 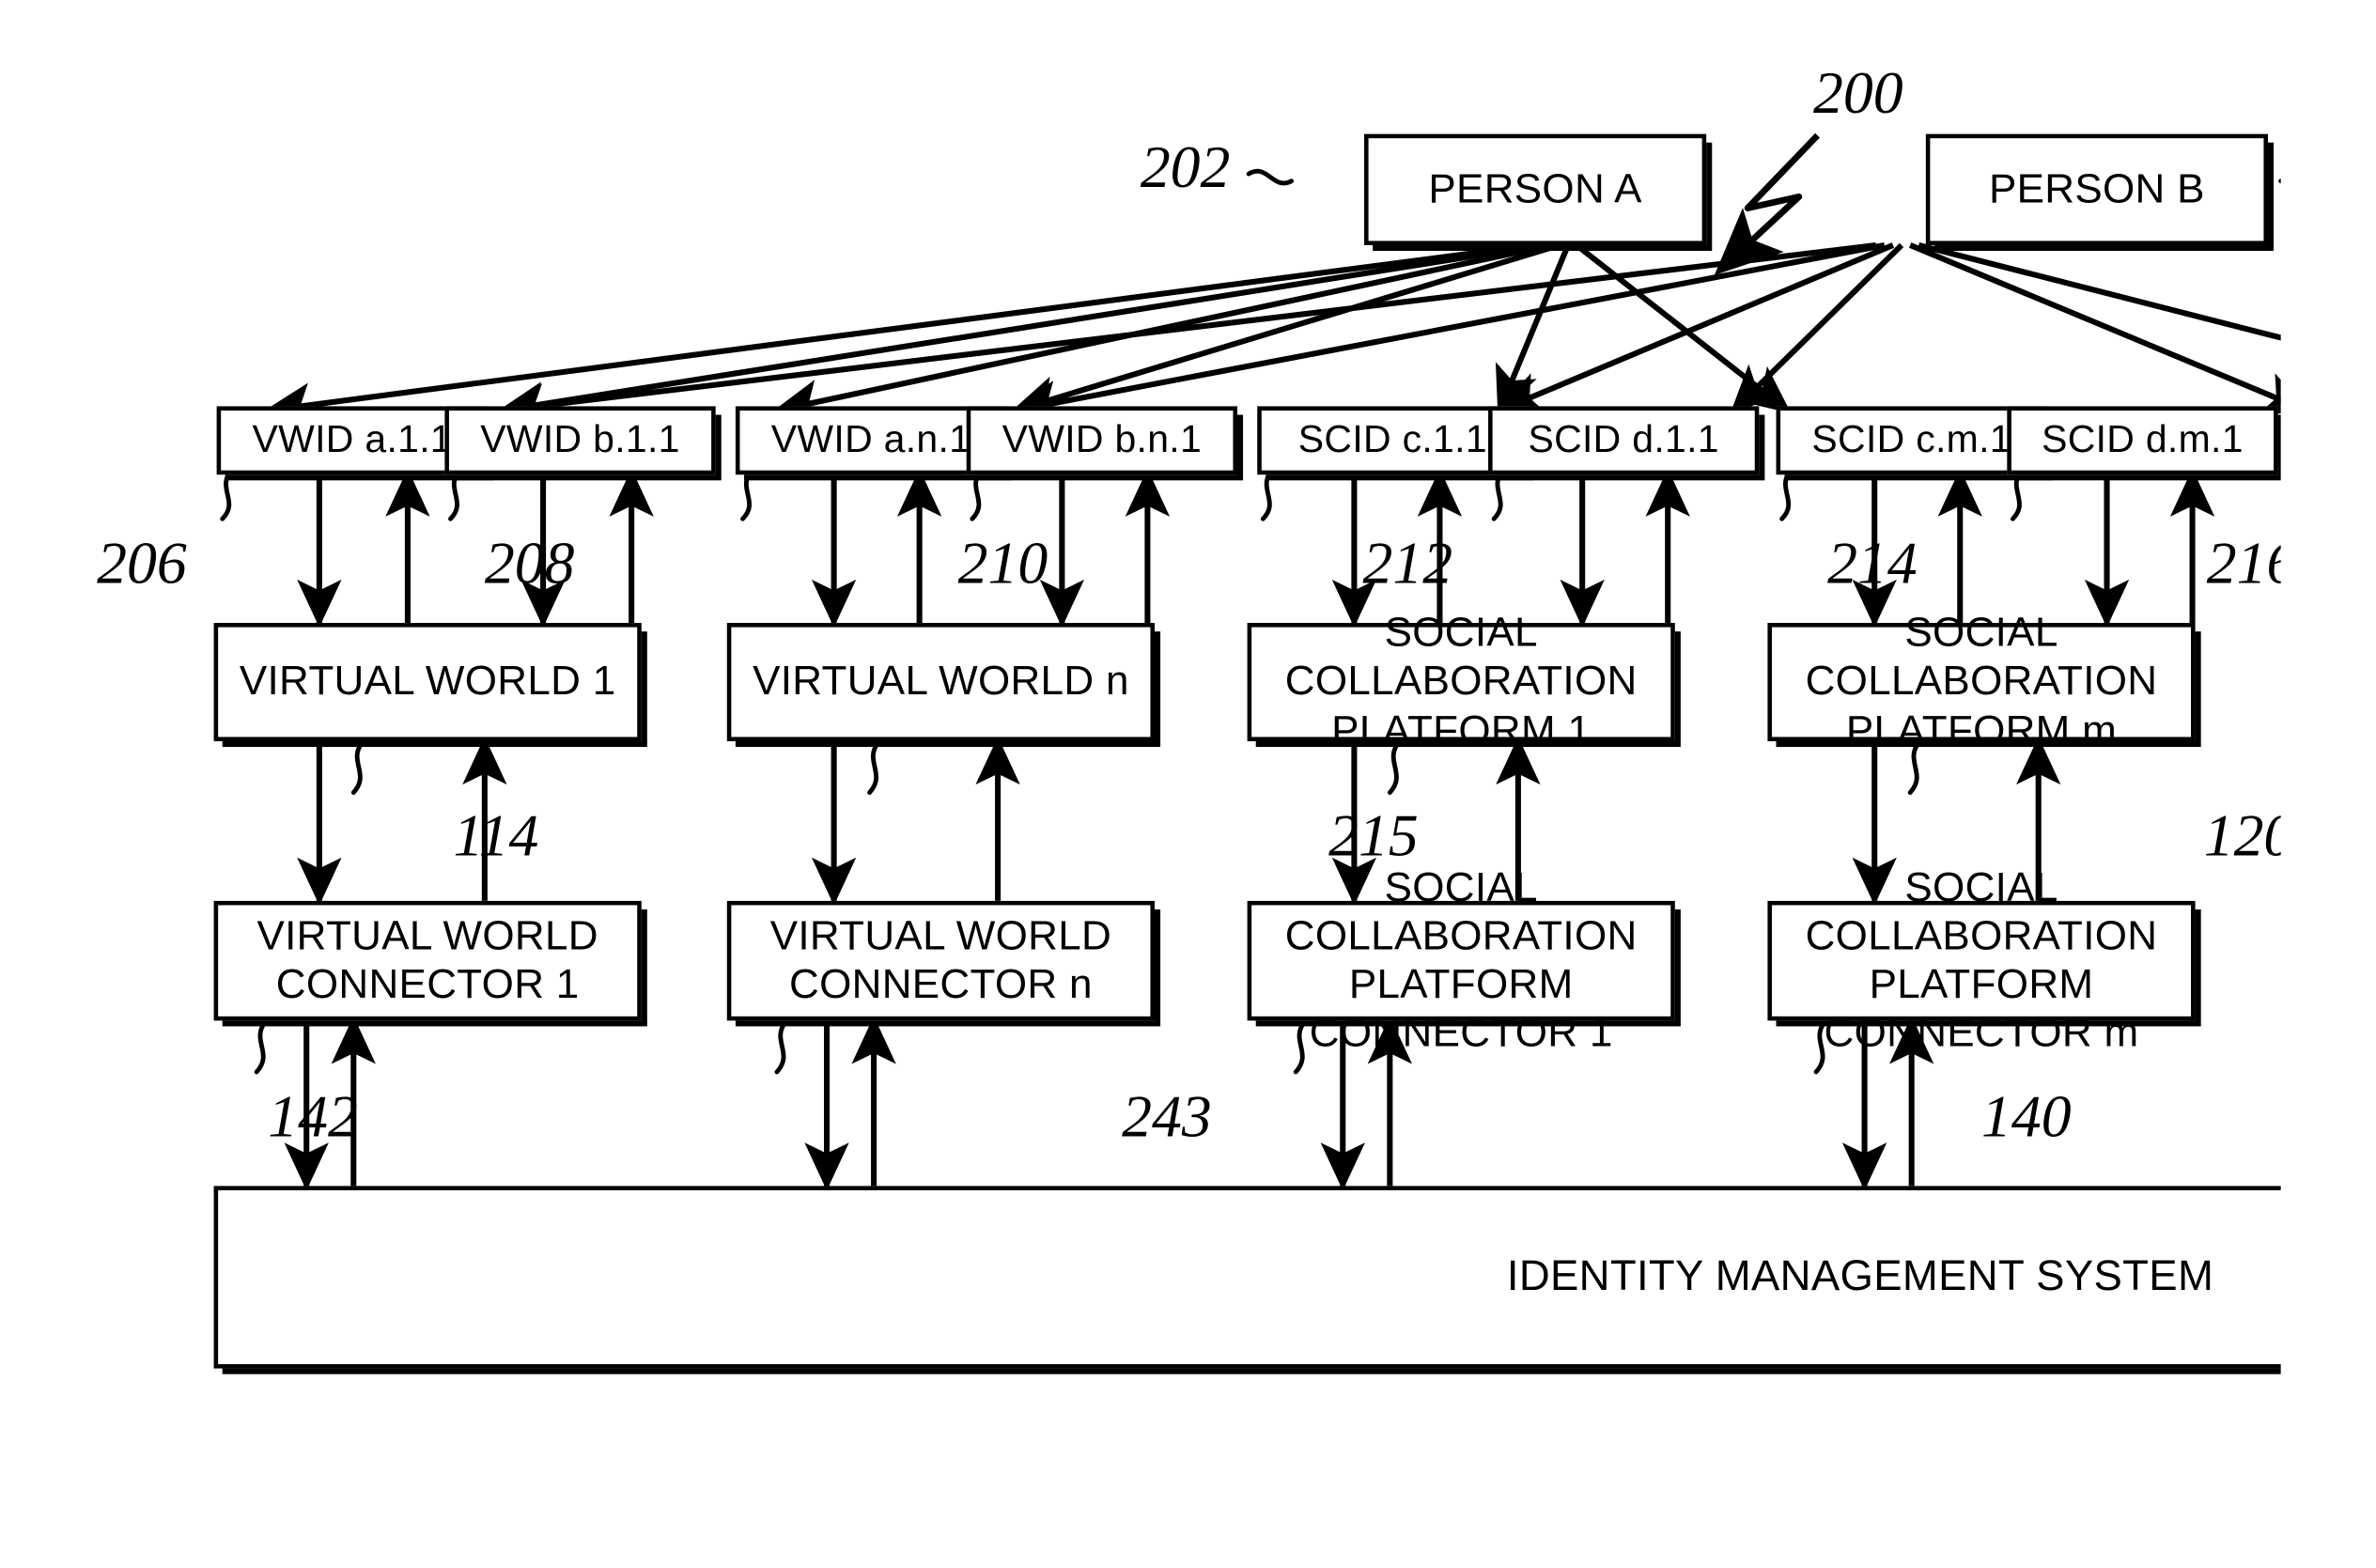 I want to click on person-b-fanout, so click(x=1389, y=334).